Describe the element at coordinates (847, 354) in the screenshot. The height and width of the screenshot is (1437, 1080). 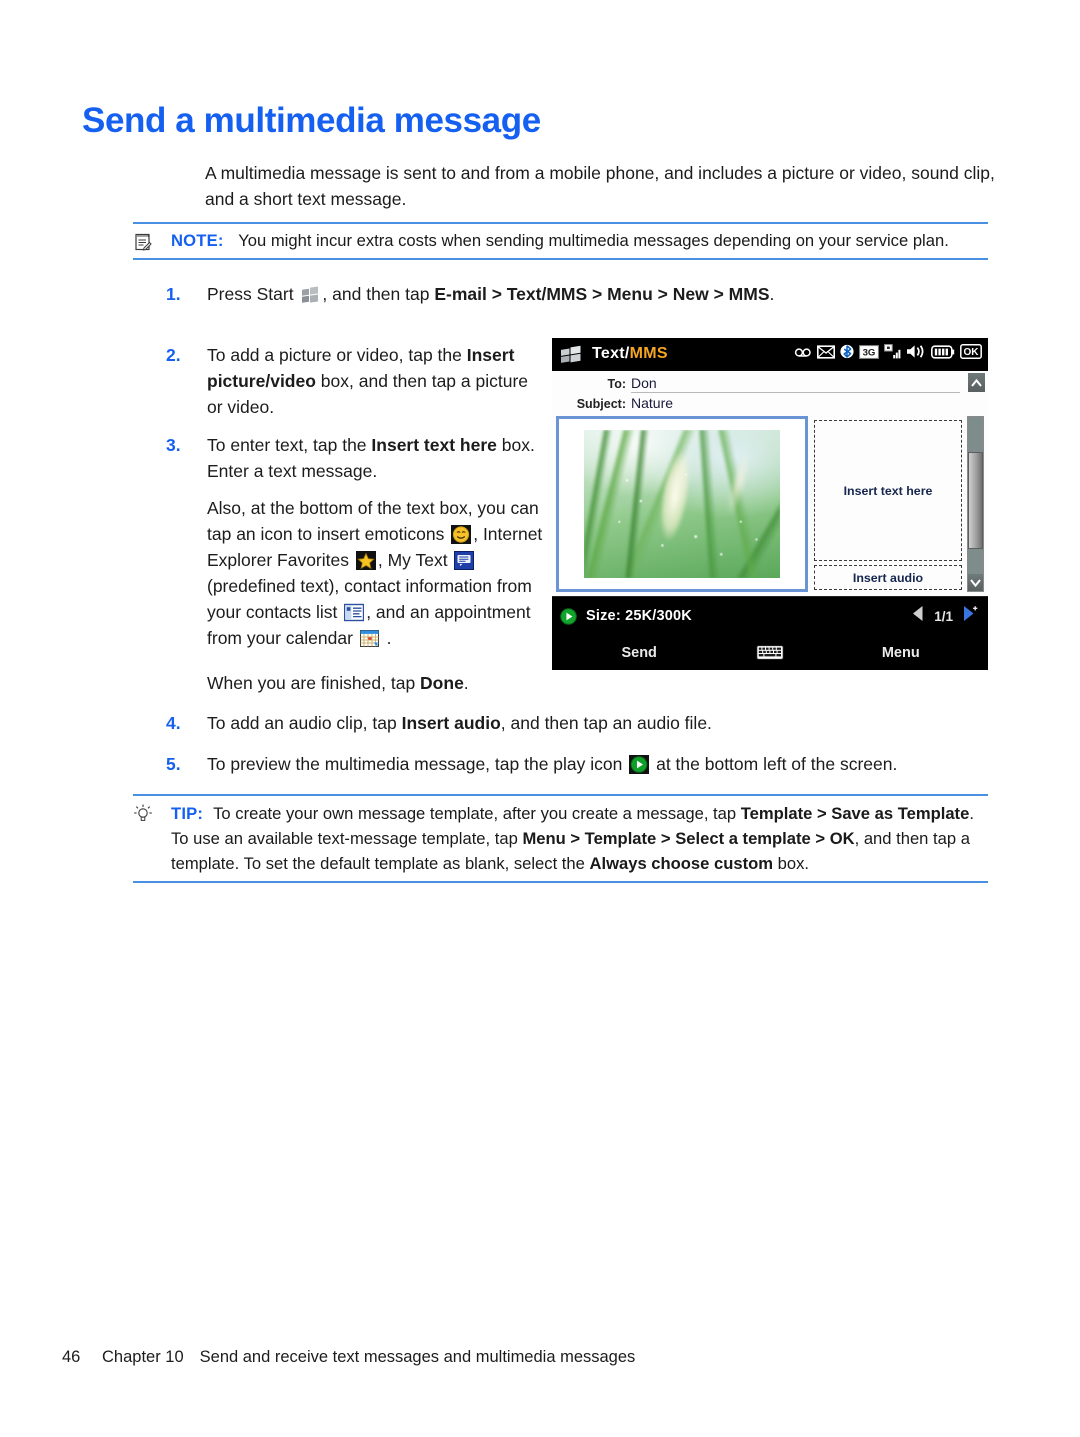
I see `bluetooth-icon` at that location.